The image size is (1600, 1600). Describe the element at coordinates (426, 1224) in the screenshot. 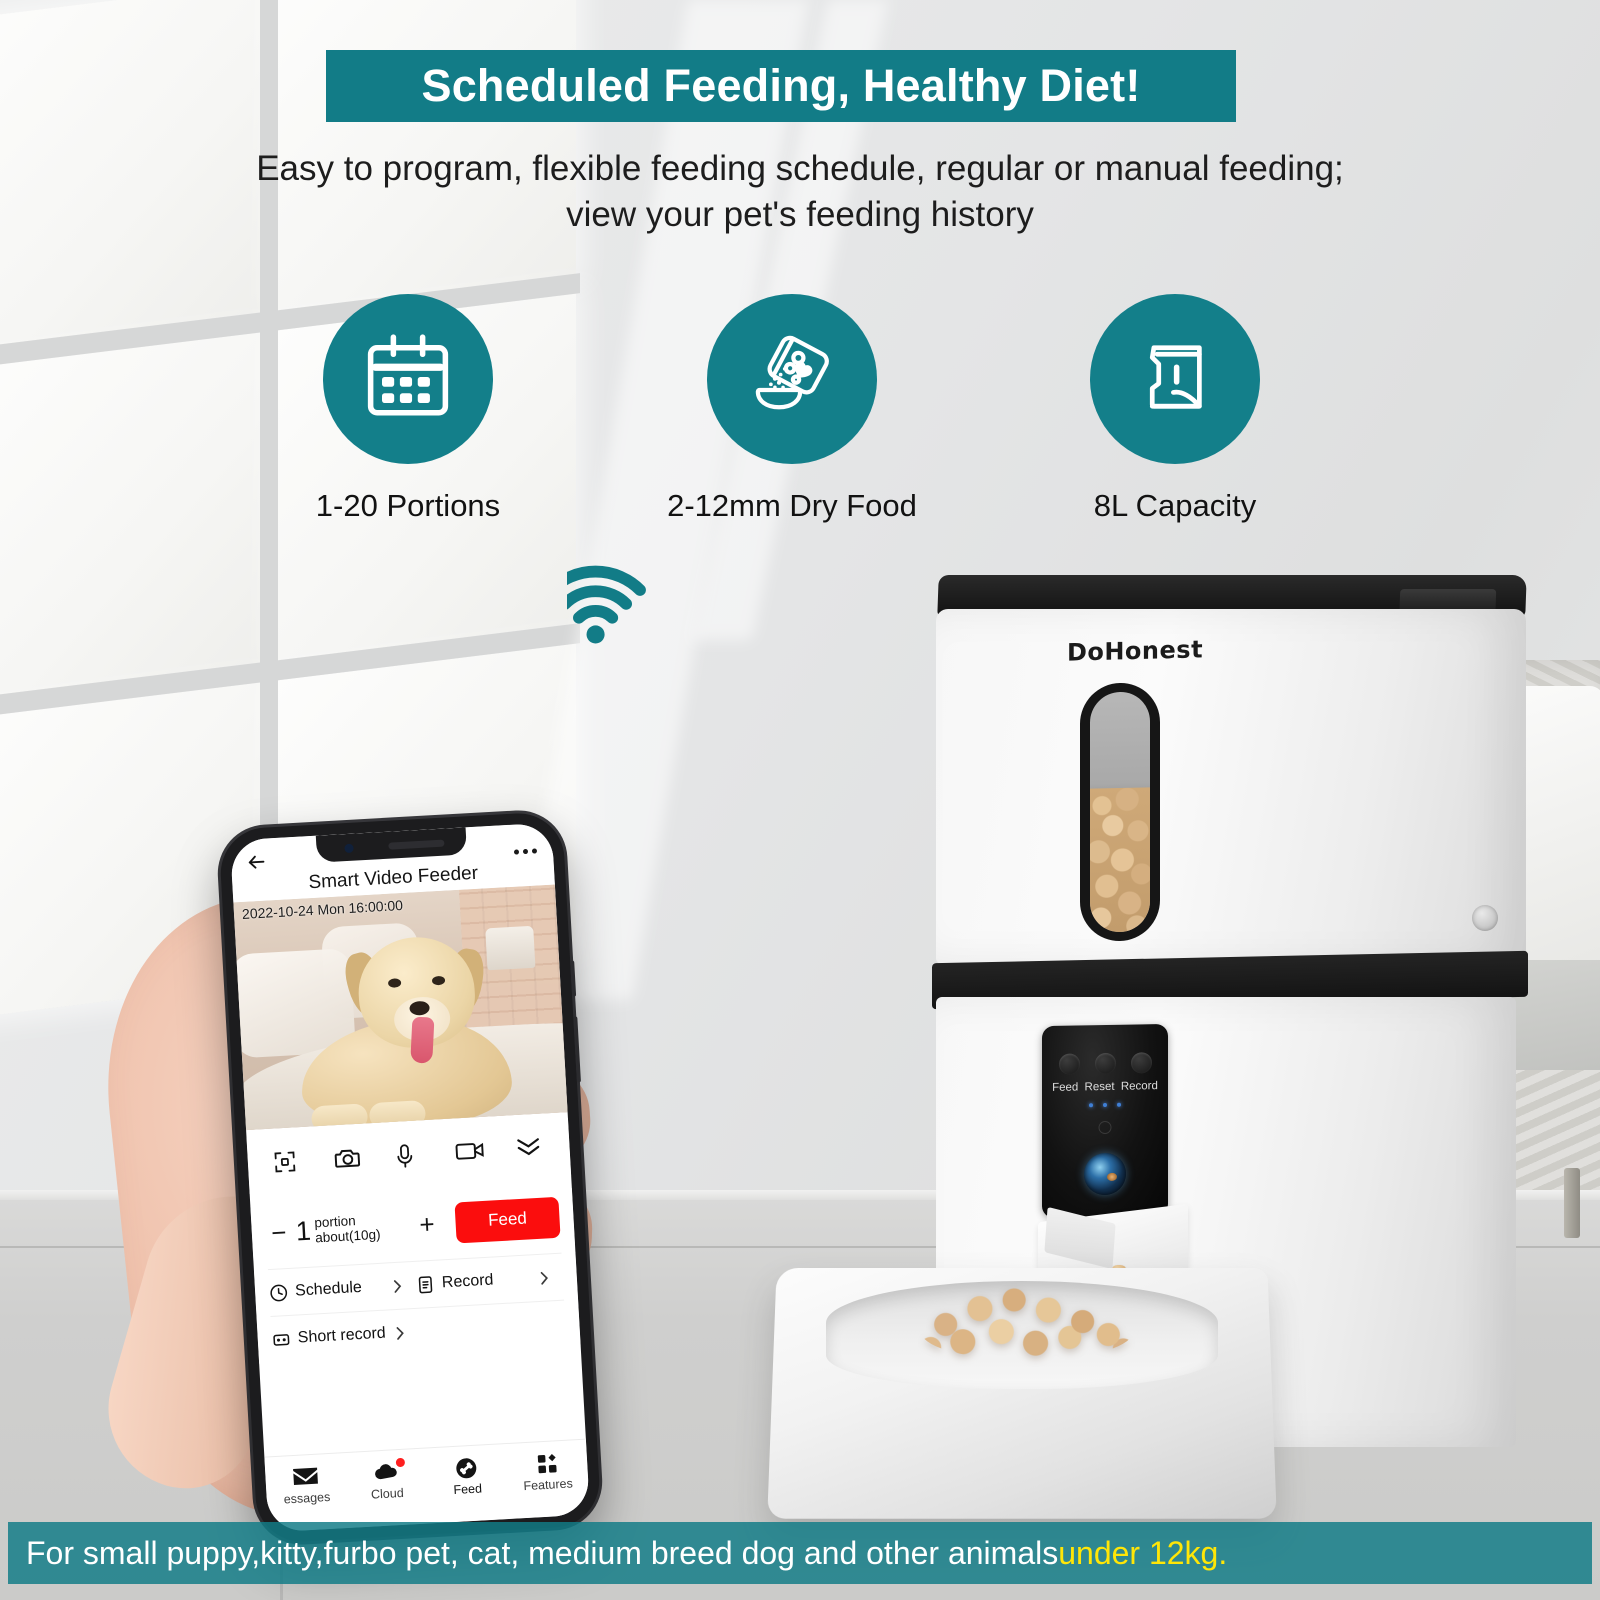

I see `portion-increase-button: +` at that location.